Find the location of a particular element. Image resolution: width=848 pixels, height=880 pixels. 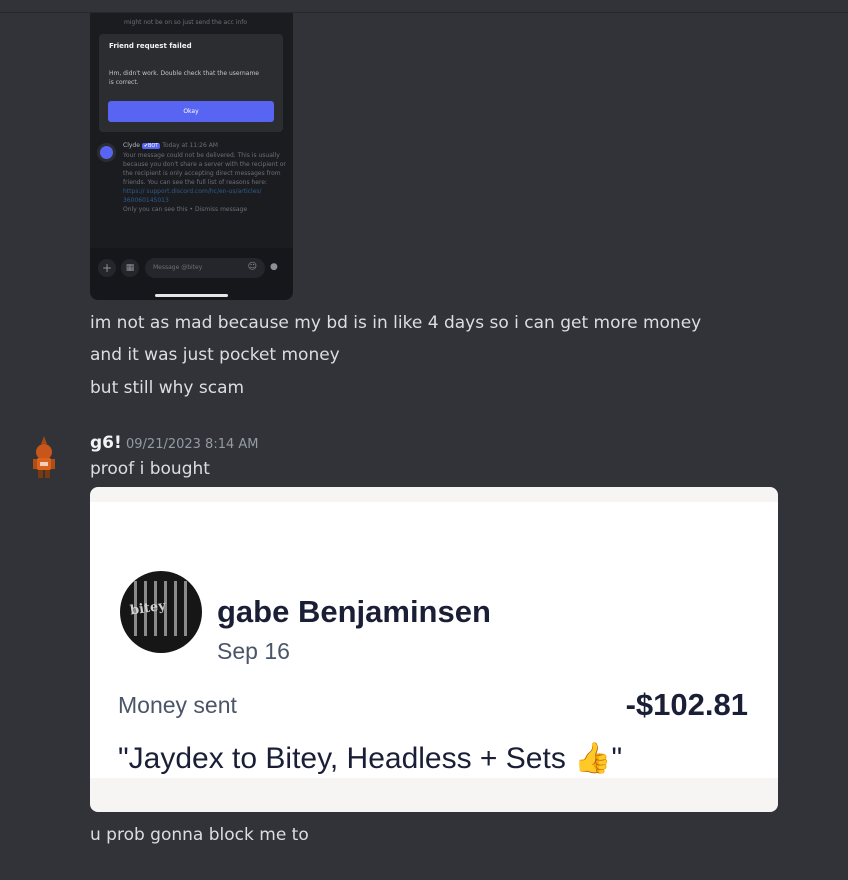

message-line: and it was just pocket money is located at coordinates (215, 355).